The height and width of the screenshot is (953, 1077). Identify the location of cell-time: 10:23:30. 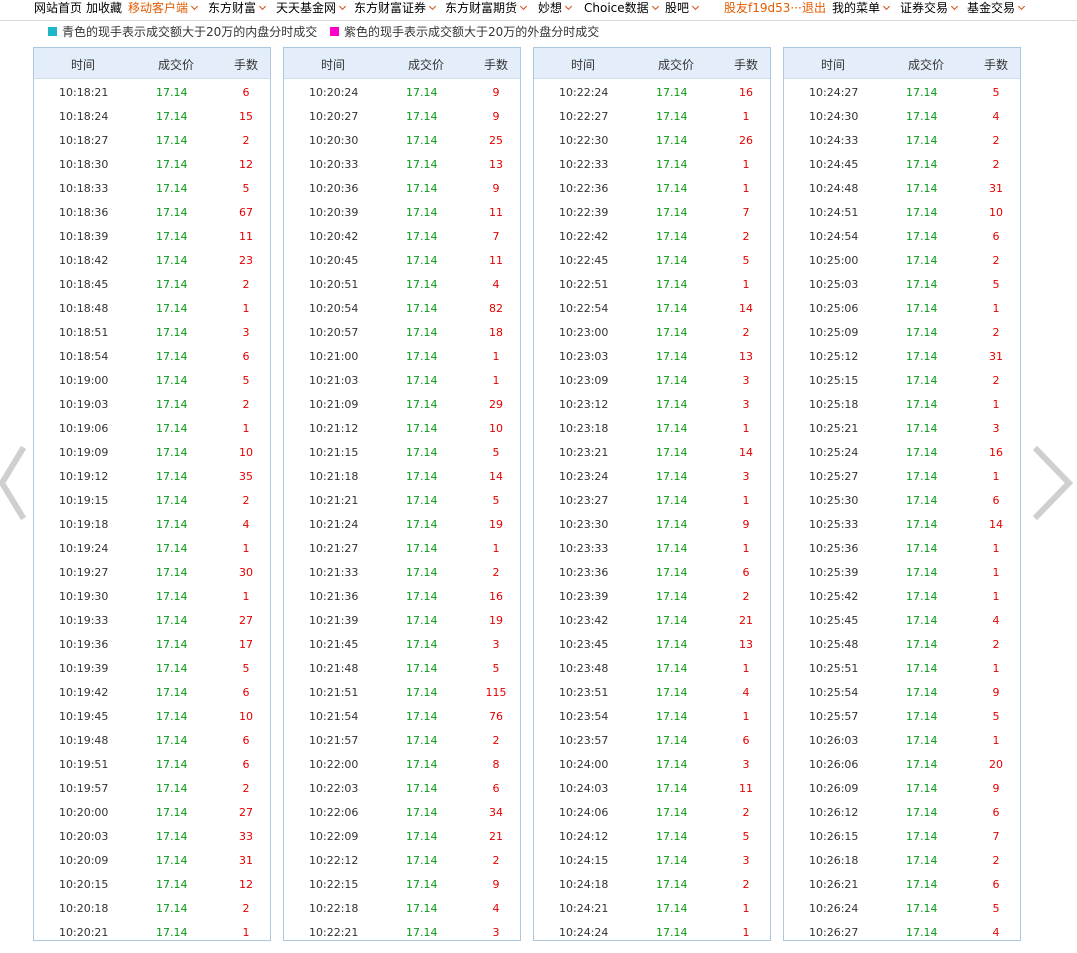
(584, 524).